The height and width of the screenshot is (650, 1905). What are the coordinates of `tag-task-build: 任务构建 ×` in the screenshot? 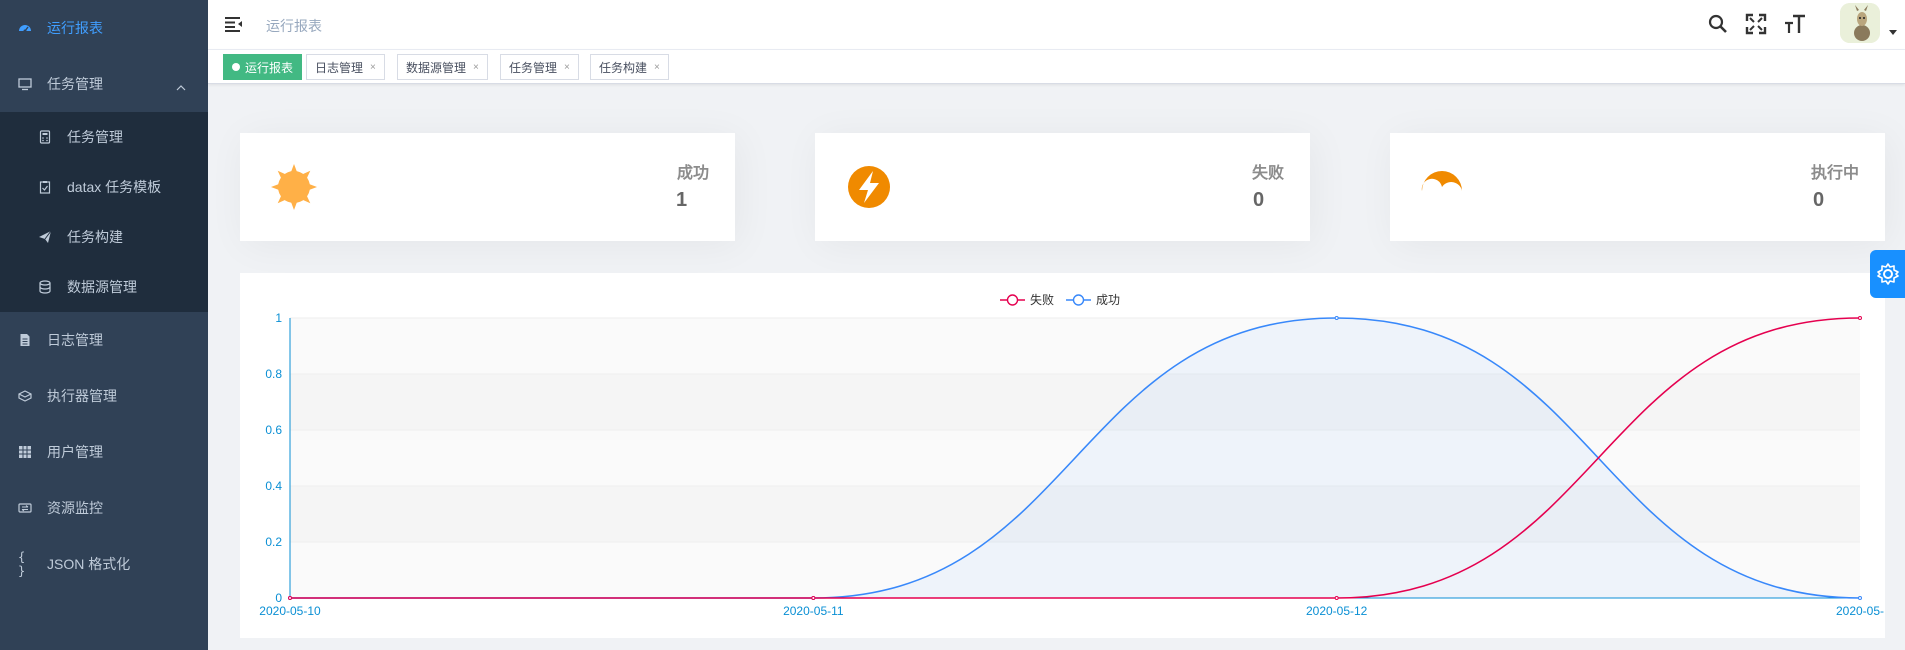 It's located at (629, 67).